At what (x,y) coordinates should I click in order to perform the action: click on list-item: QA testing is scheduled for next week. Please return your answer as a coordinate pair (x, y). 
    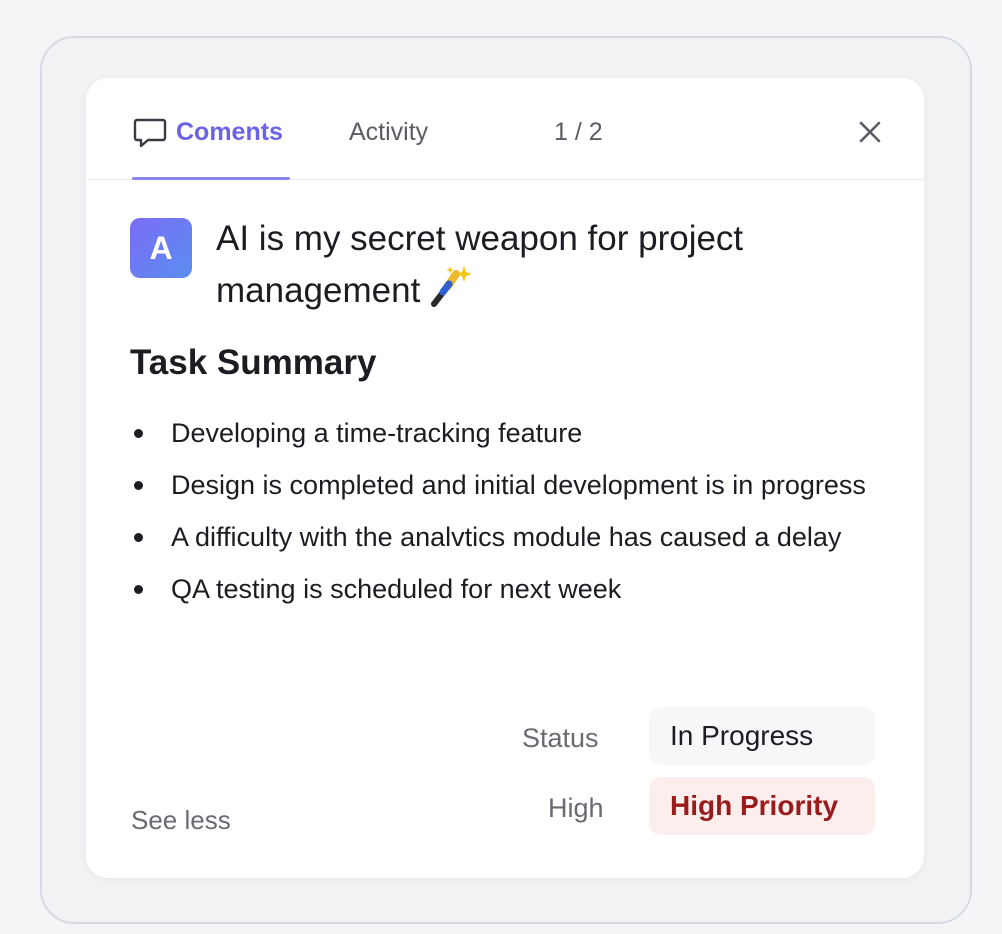
    Looking at the image, I should click on (500, 589).